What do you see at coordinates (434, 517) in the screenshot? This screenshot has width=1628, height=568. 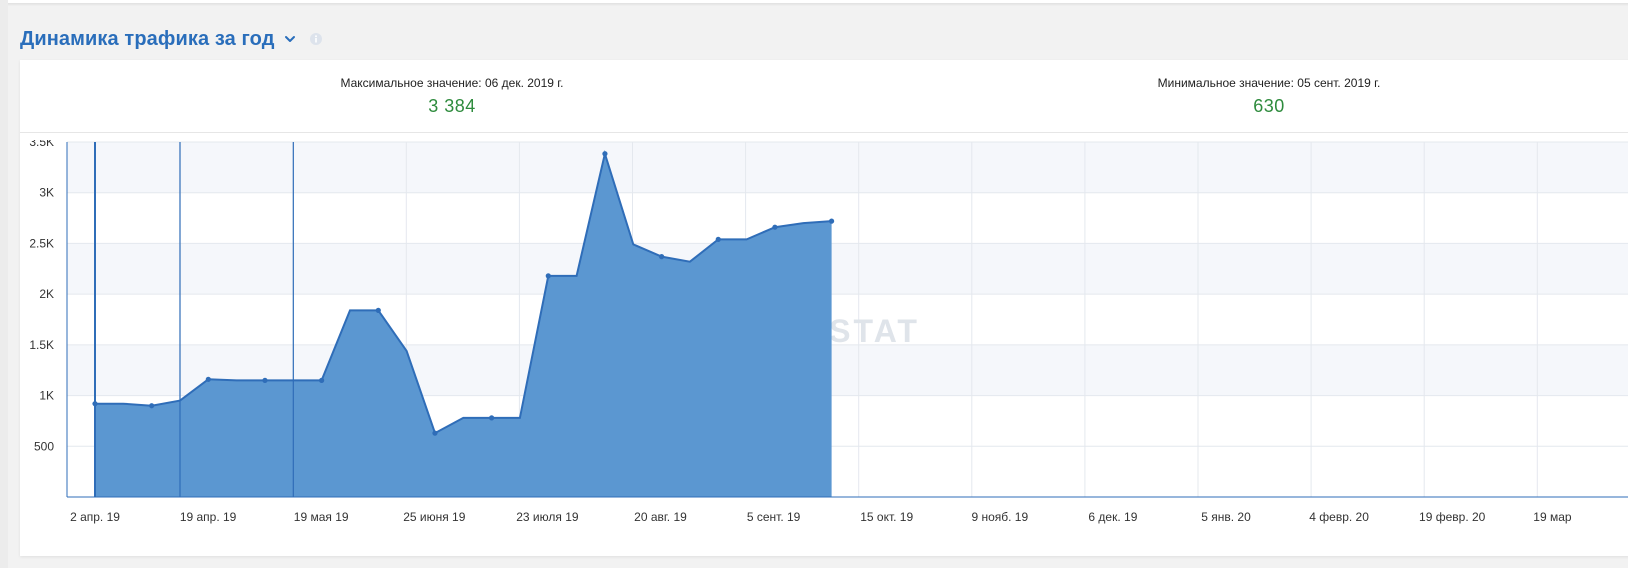 I see `x-tick-label: 25 июня 19` at bounding box center [434, 517].